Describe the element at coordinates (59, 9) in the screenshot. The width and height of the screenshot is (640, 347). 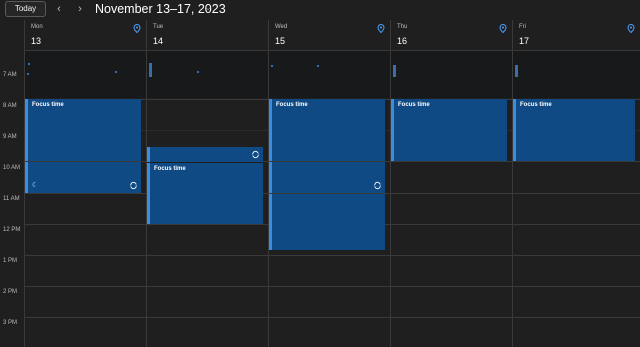
I see `chevron-left-icon: ‹` at that location.